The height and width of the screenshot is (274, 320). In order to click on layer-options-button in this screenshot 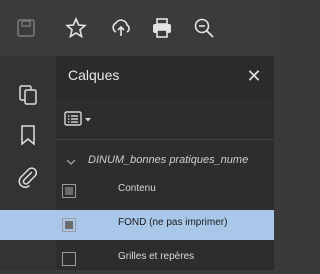, I will do `click(82, 119)`.